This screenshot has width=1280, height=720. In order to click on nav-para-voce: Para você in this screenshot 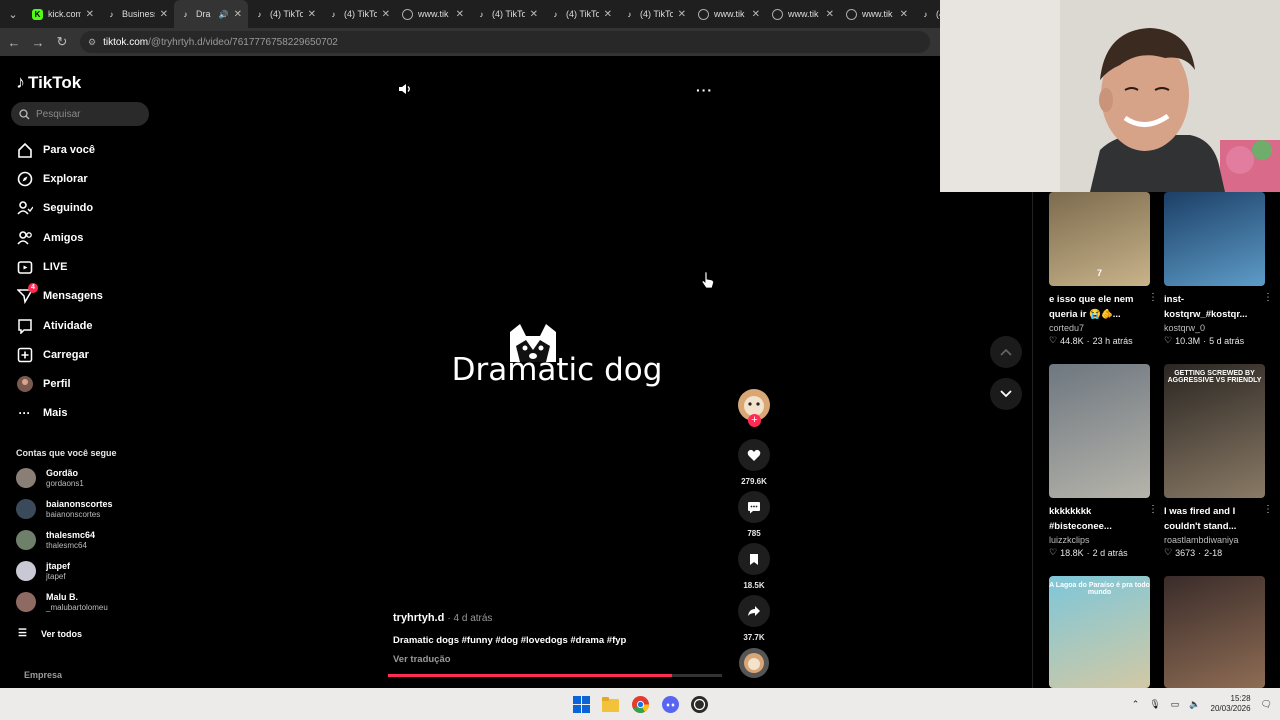, I will do `click(55, 150)`.